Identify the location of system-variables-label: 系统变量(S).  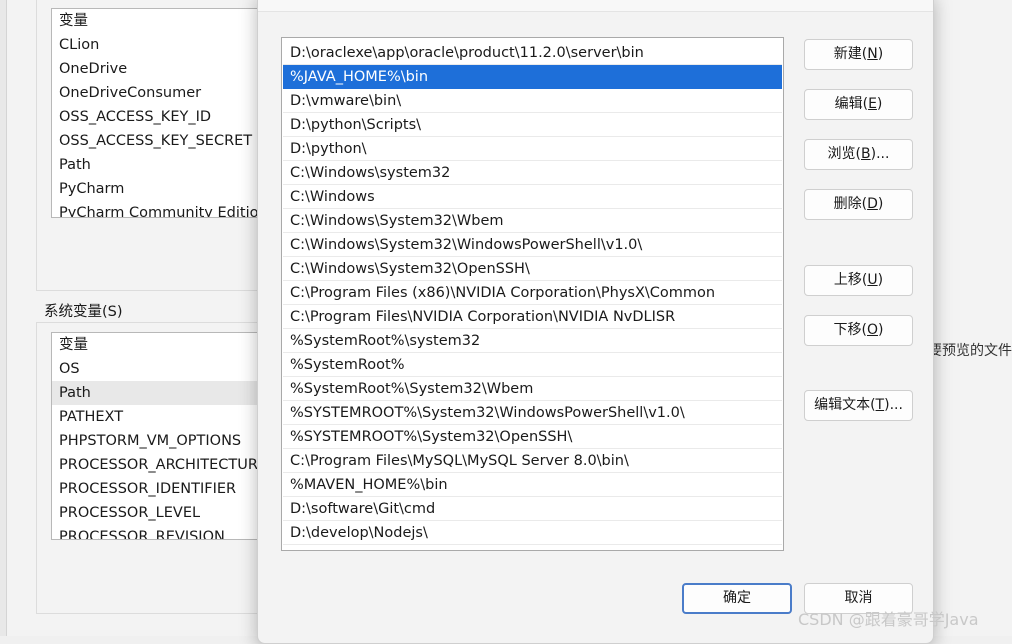
(83, 312).